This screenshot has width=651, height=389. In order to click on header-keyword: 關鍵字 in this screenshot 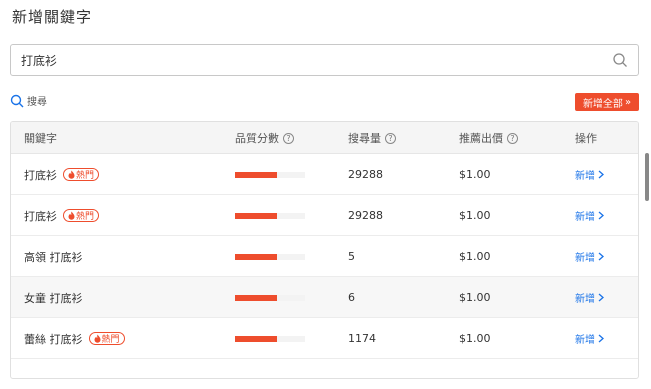, I will do `click(40, 138)`.